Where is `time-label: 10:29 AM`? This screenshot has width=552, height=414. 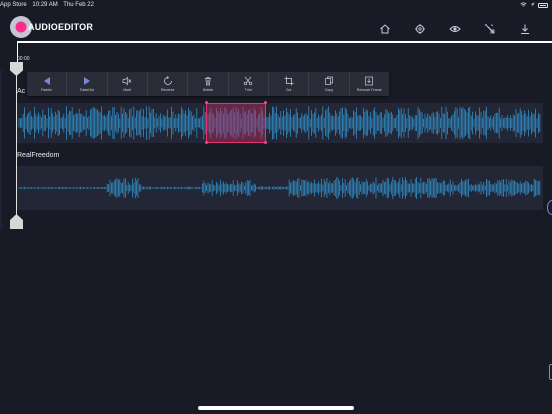 time-label: 10:29 AM is located at coordinates (45, 5).